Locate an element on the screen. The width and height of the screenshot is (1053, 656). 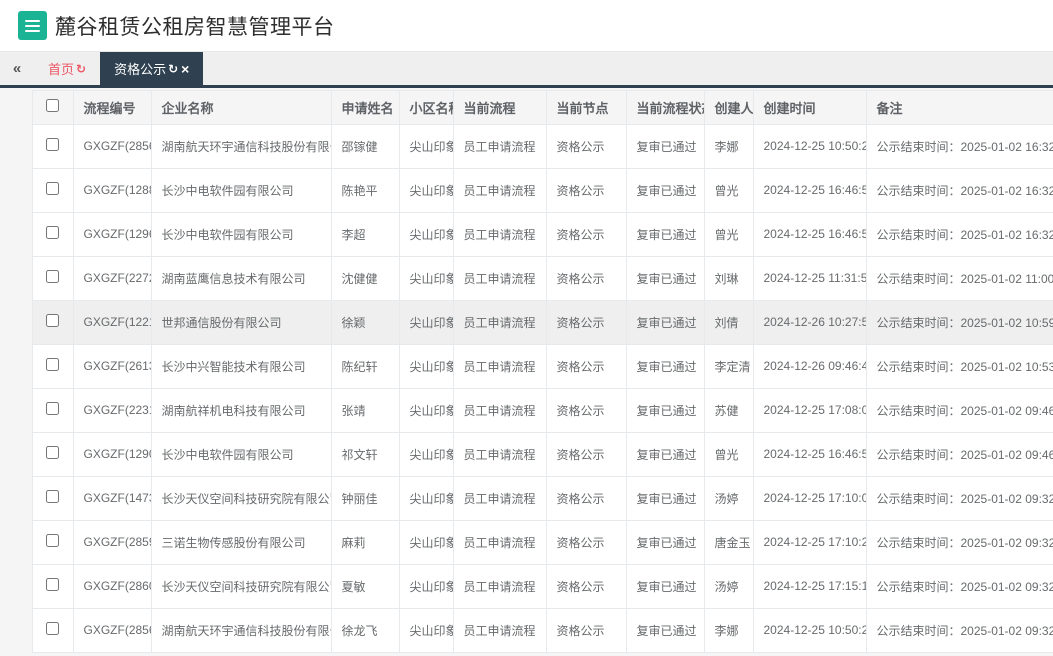
select-all-header-cell is located at coordinates (53, 108).